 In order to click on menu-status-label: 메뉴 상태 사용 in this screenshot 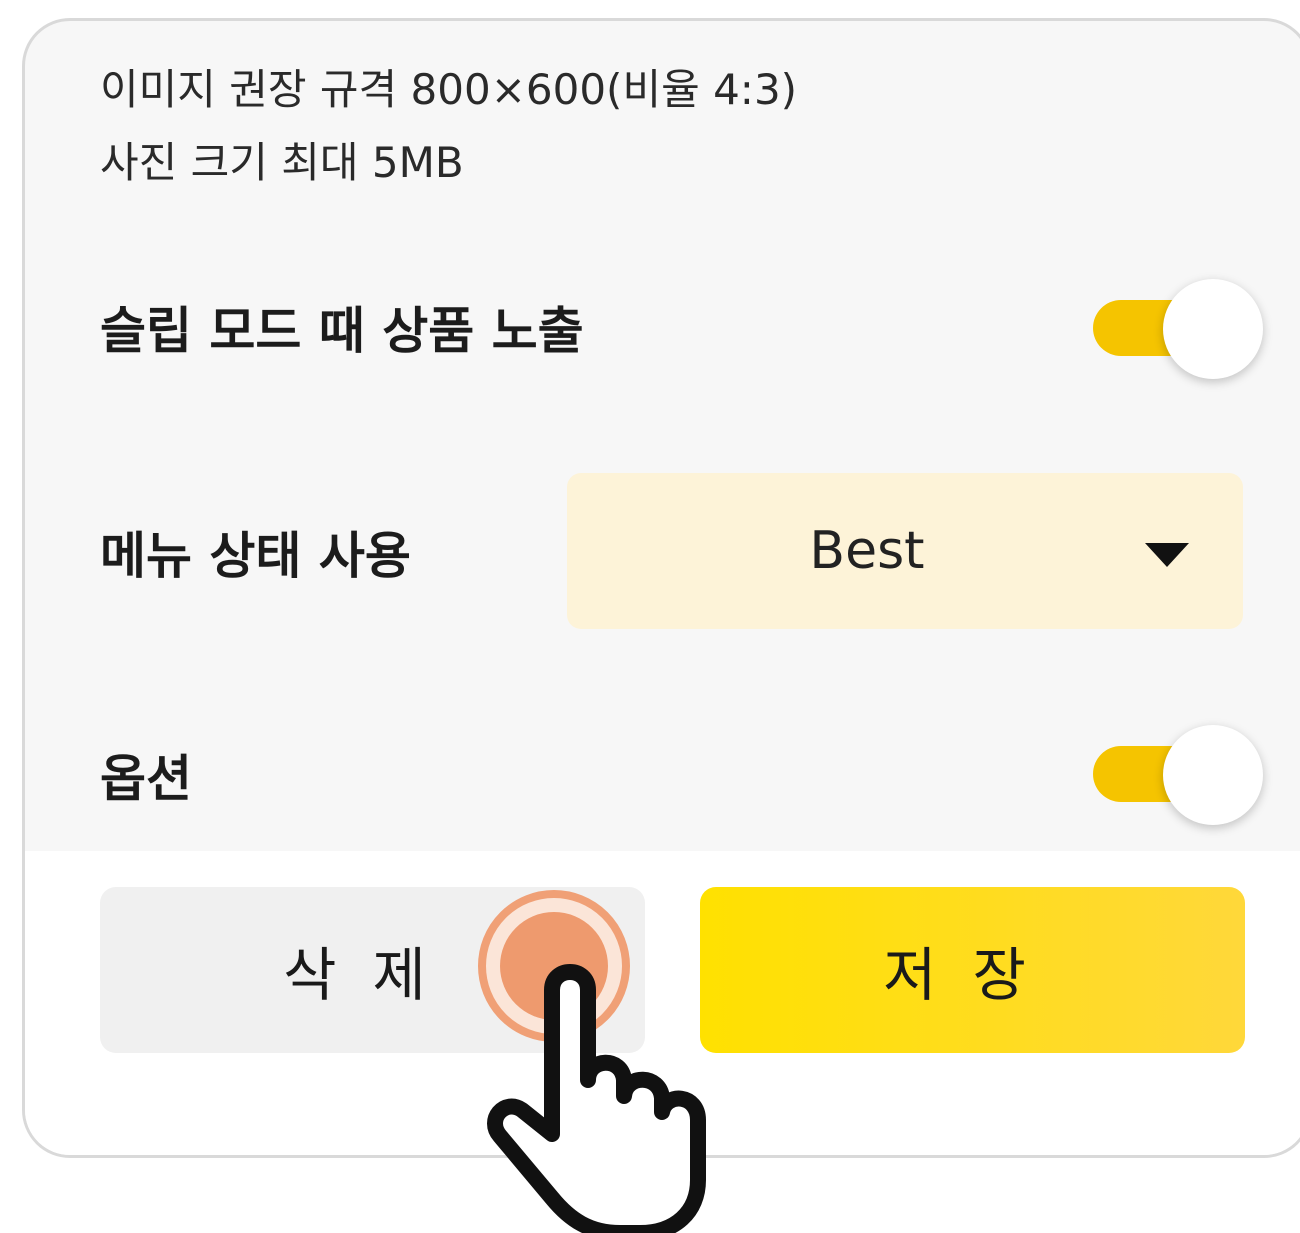, I will do `click(255, 552)`.